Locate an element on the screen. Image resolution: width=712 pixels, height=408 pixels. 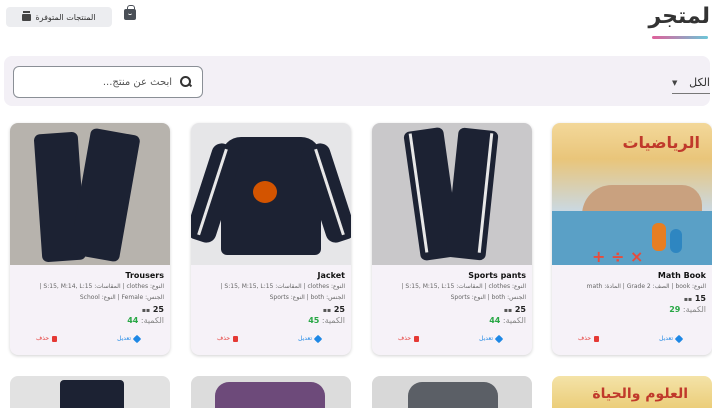
product-name: Trousers is located at coordinates (144, 275).